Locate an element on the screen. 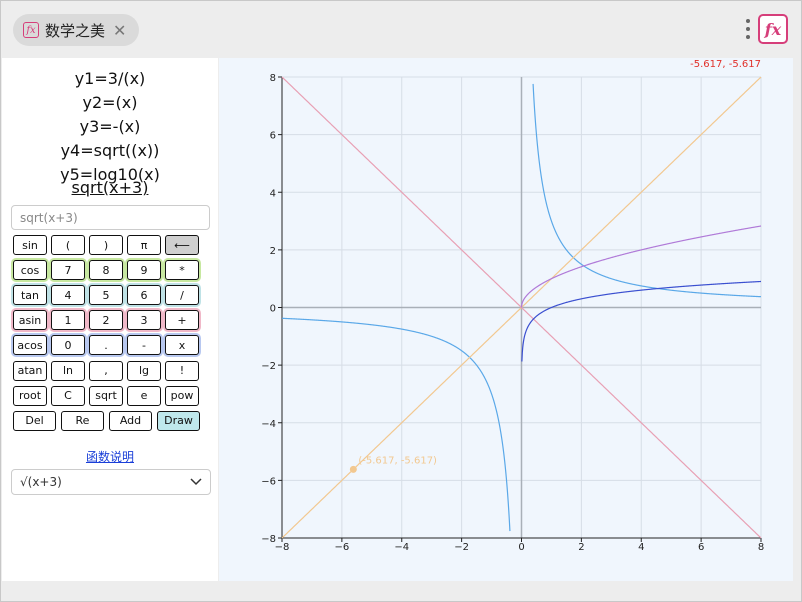 This screenshot has height=602, width=802. point-label: (-5.617, -5.617) is located at coordinates (397, 460).